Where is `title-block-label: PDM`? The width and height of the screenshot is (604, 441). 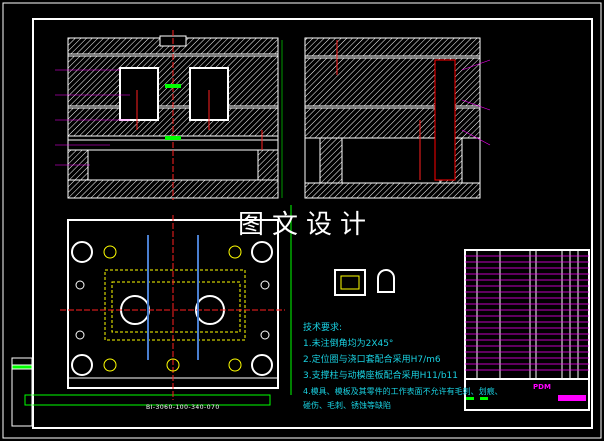 title-block-label: PDM is located at coordinates (542, 387).